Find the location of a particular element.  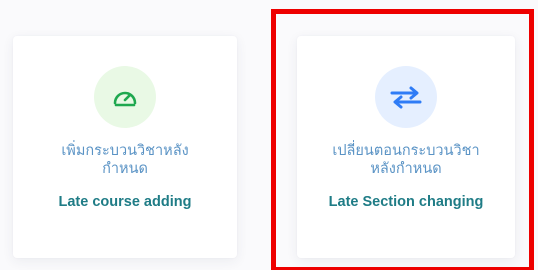

swap-arrows-icon-circle is located at coordinates (406, 97).